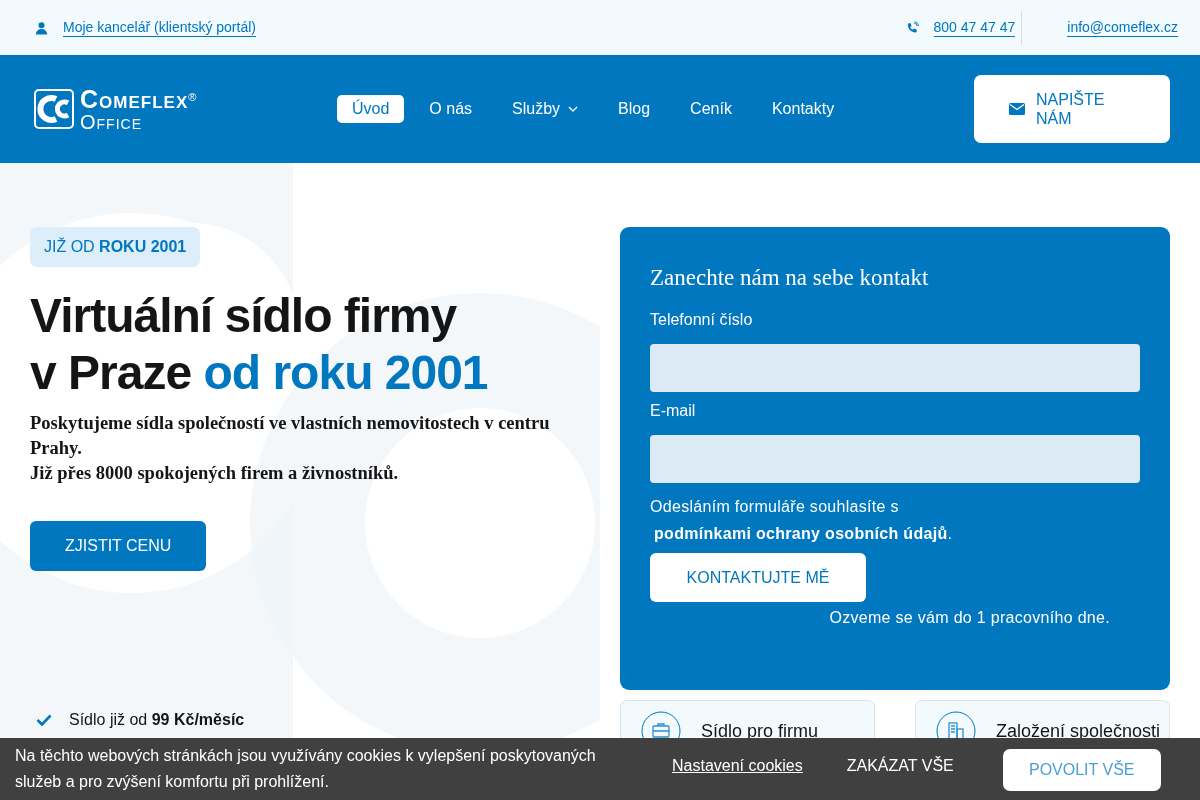  What do you see at coordinates (673, 411) in the screenshot?
I see `field-label: E-mail` at bounding box center [673, 411].